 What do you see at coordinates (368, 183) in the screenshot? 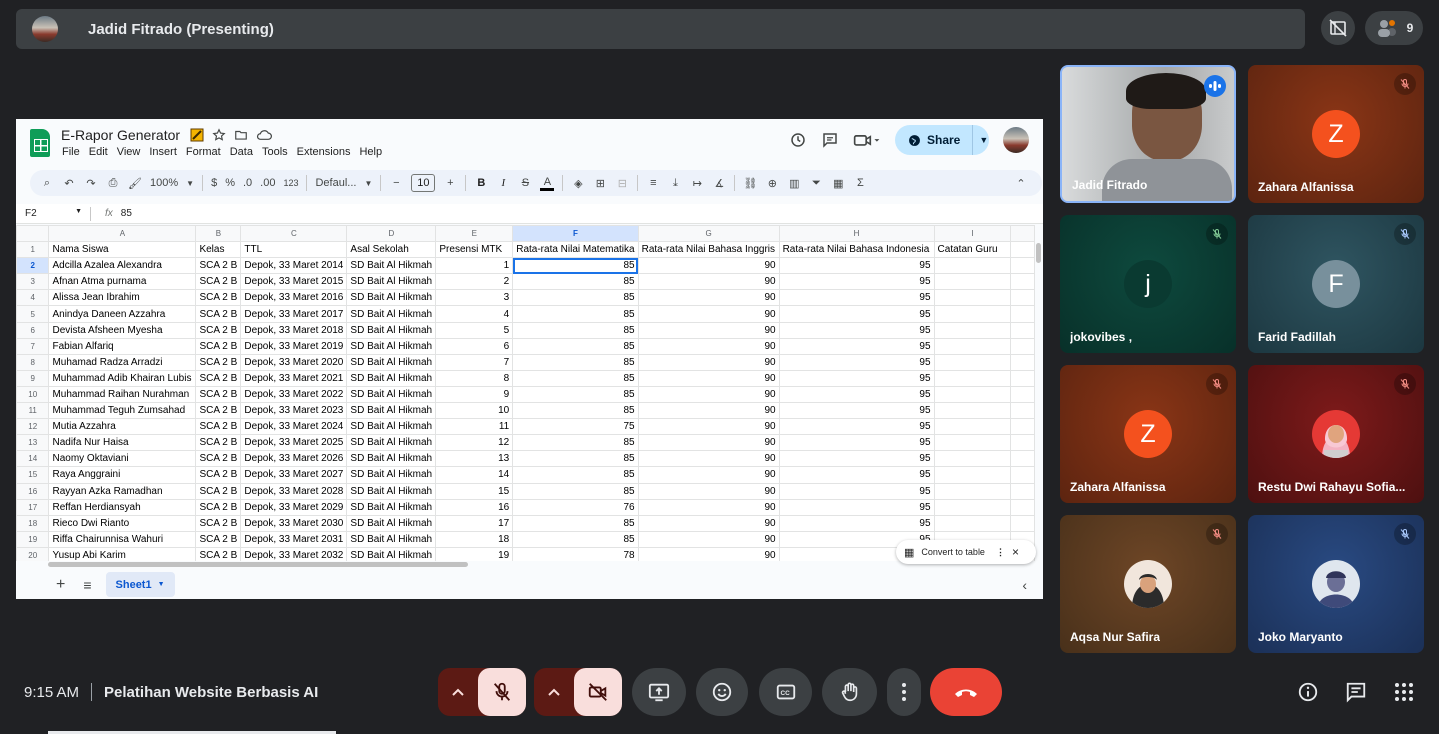
I see `font-chevron-icon: ▼` at bounding box center [368, 183].